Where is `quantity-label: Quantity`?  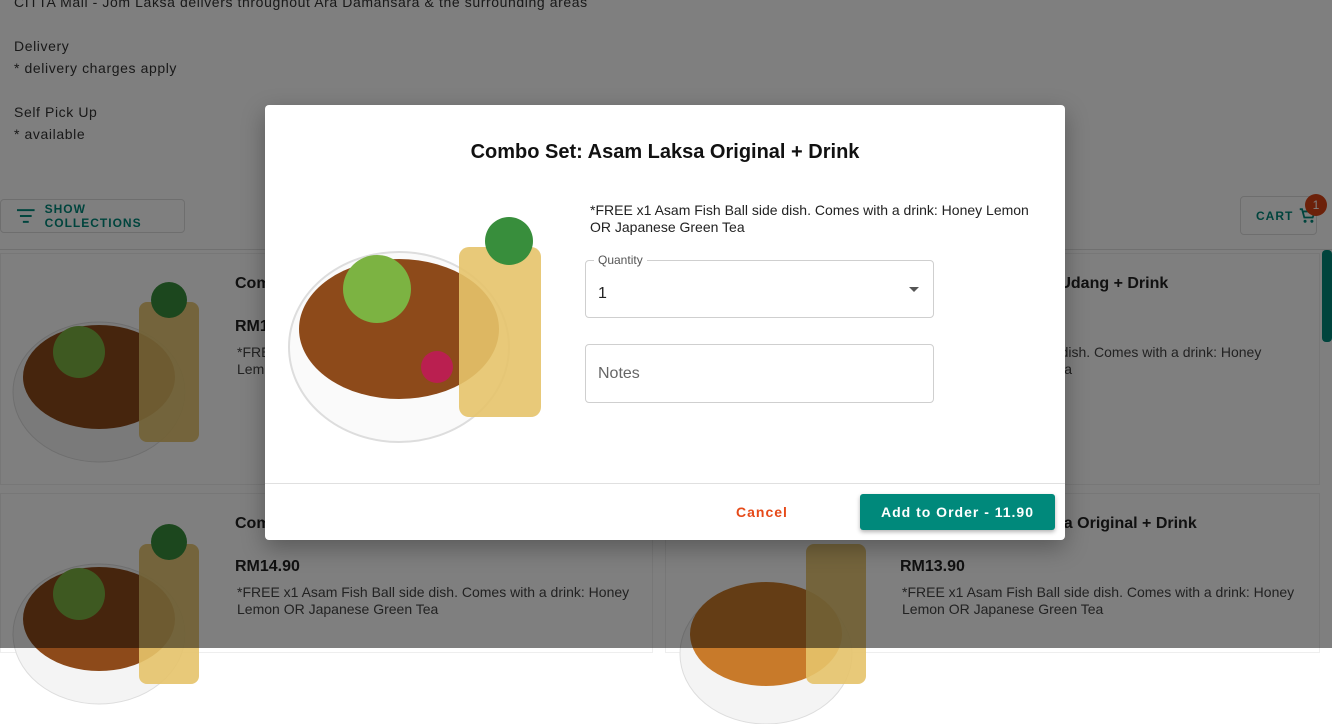 quantity-label: Quantity is located at coordinates (620, 260).